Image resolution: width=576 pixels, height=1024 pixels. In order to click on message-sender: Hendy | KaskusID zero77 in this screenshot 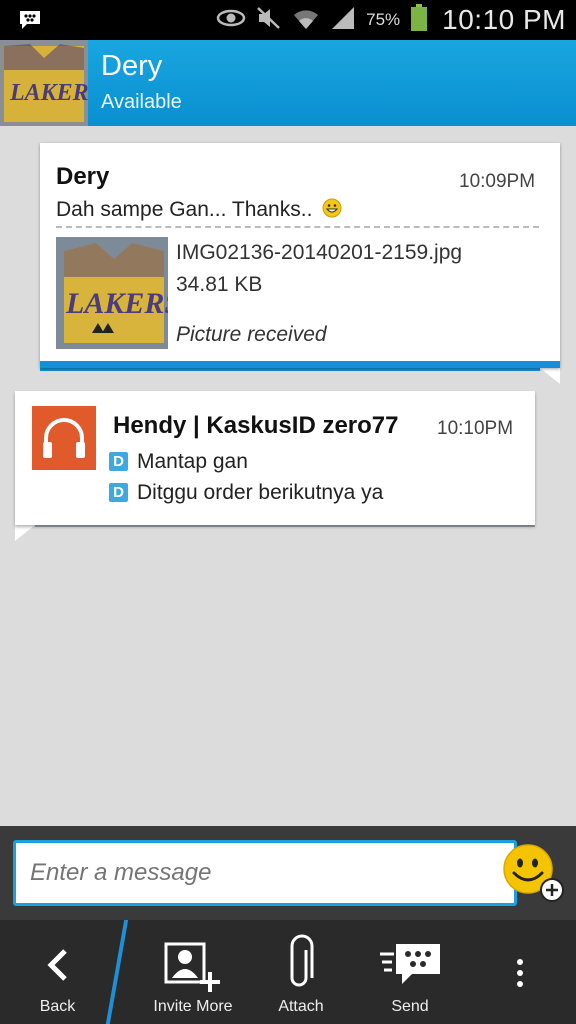, I will do `click(256, 425)`.